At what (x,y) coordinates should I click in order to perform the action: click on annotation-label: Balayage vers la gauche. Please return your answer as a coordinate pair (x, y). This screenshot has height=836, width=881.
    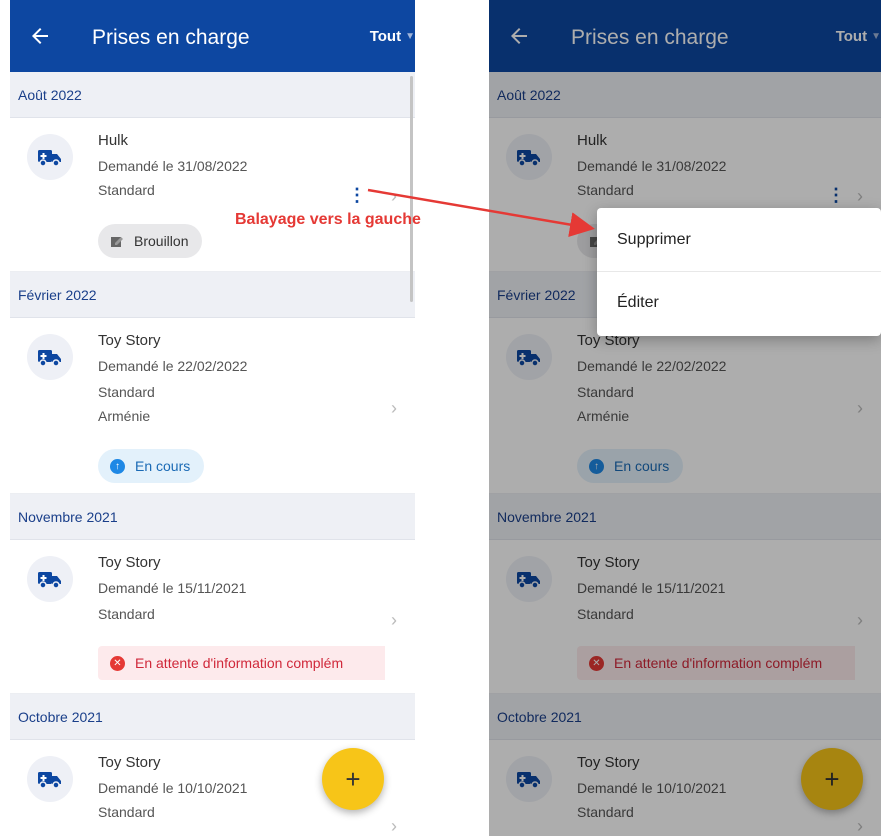
    Looking at the image, I should click on (328, 219).